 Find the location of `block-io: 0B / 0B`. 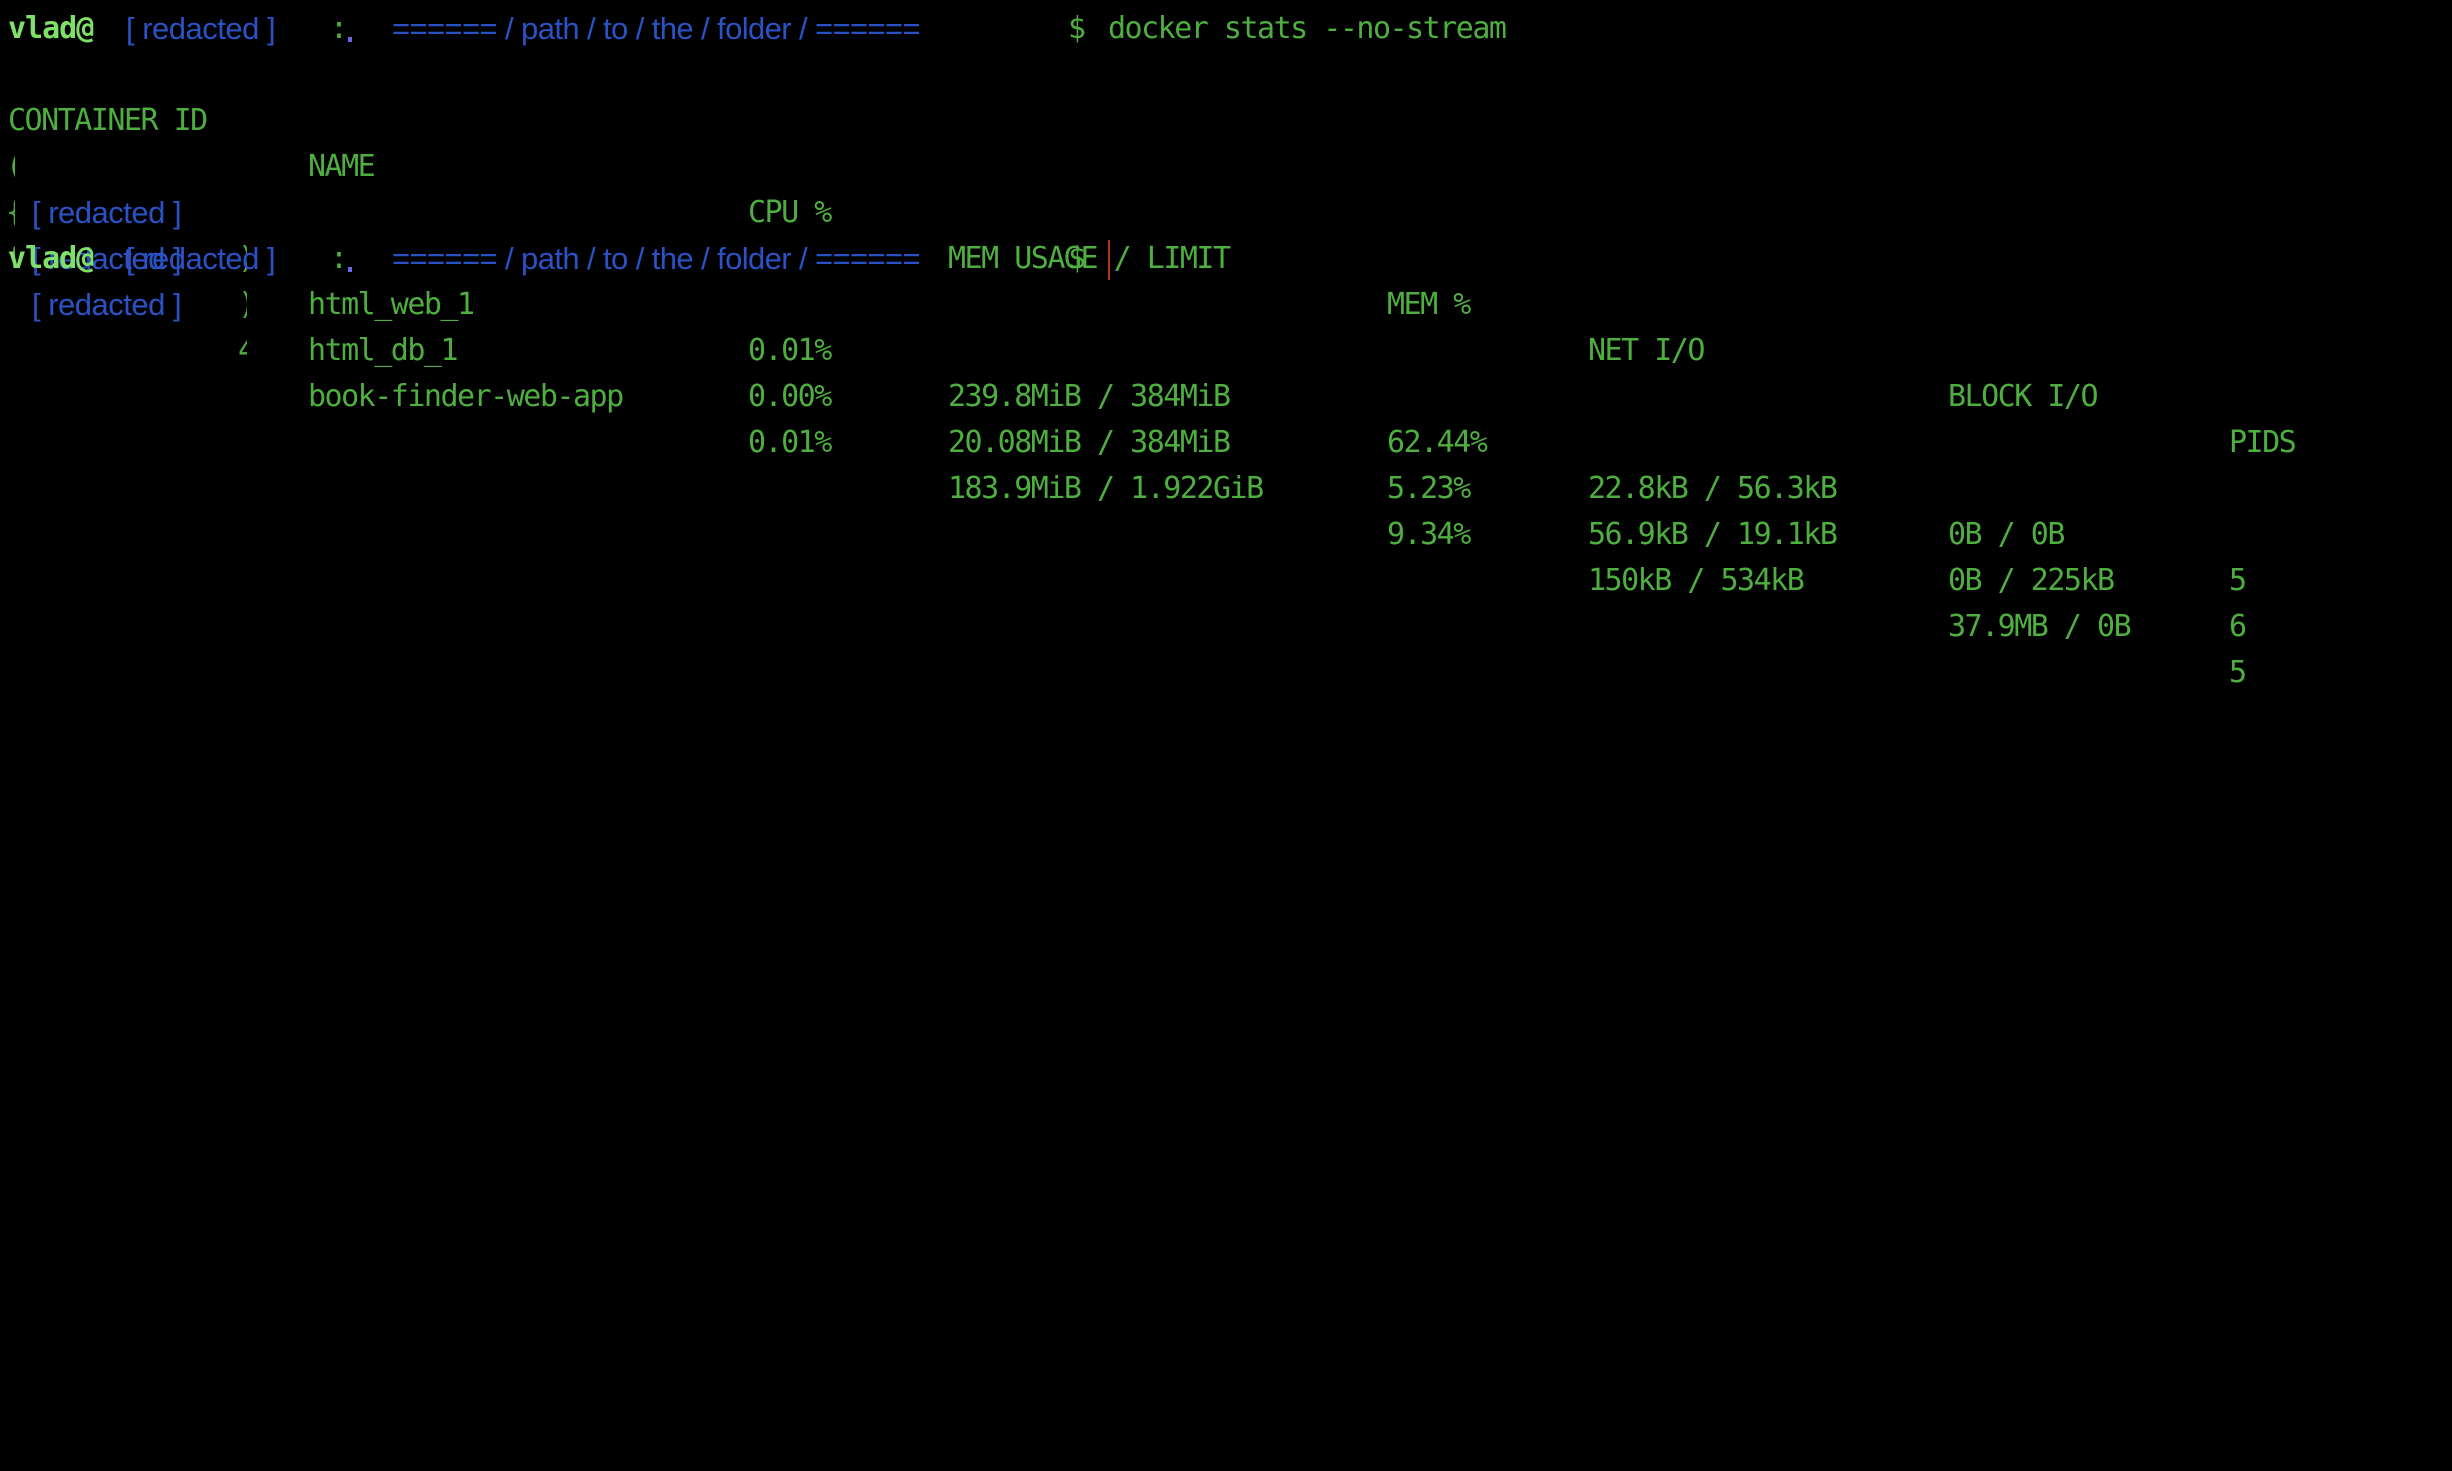

block-io: 0B / 0B is located at coordinates (2006, 534).